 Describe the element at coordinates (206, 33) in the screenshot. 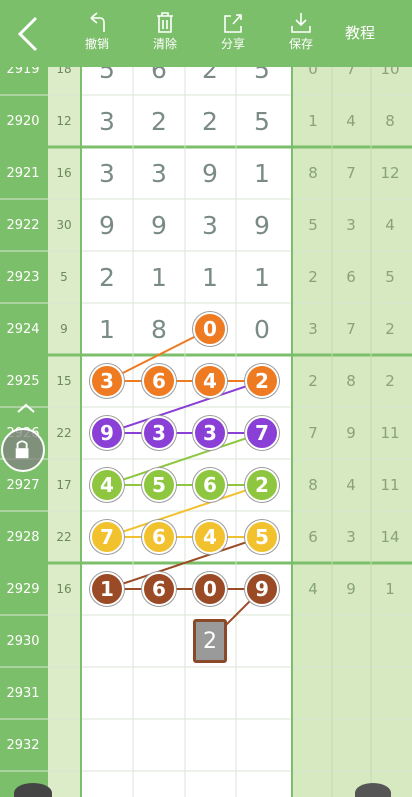

I see `toolbar: 撤销 清除 分享 保存 教程` at that location.